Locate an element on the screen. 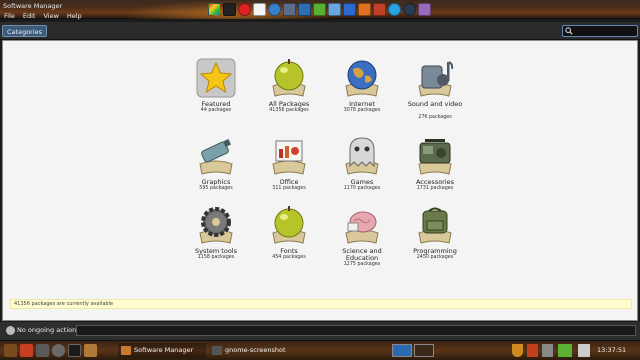  category-office: Office 311 packages is located at coordinates (289, 169).